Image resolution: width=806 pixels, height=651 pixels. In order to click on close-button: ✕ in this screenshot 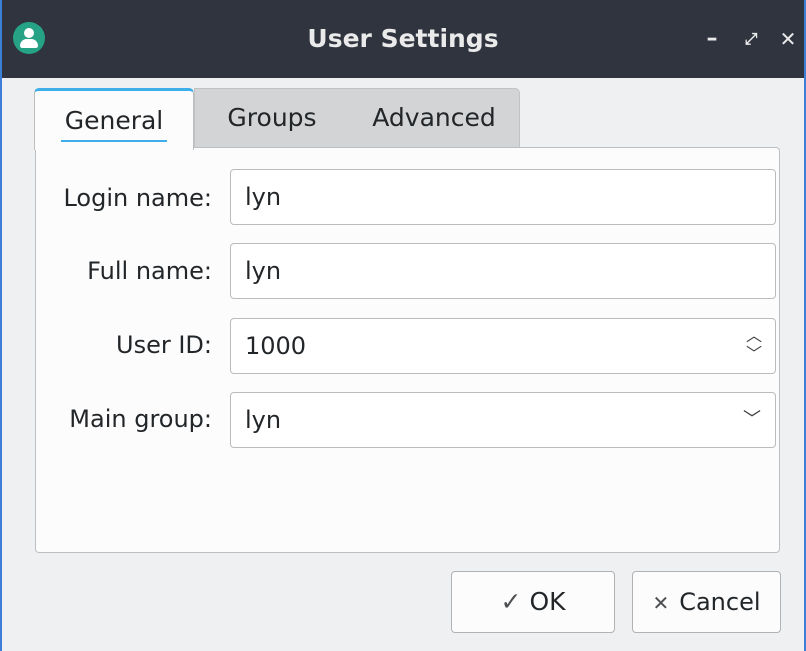, I will do `click(788, 39)`.